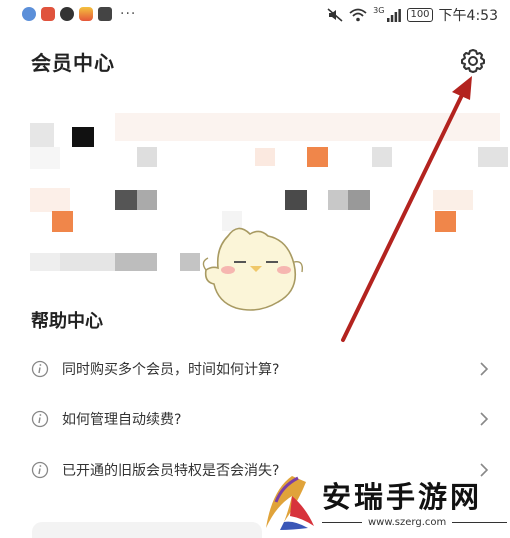  What do you see at coordinates (358, 15) in the screenshot?
I see `wifi-icon` at bounding box center [358, 15].